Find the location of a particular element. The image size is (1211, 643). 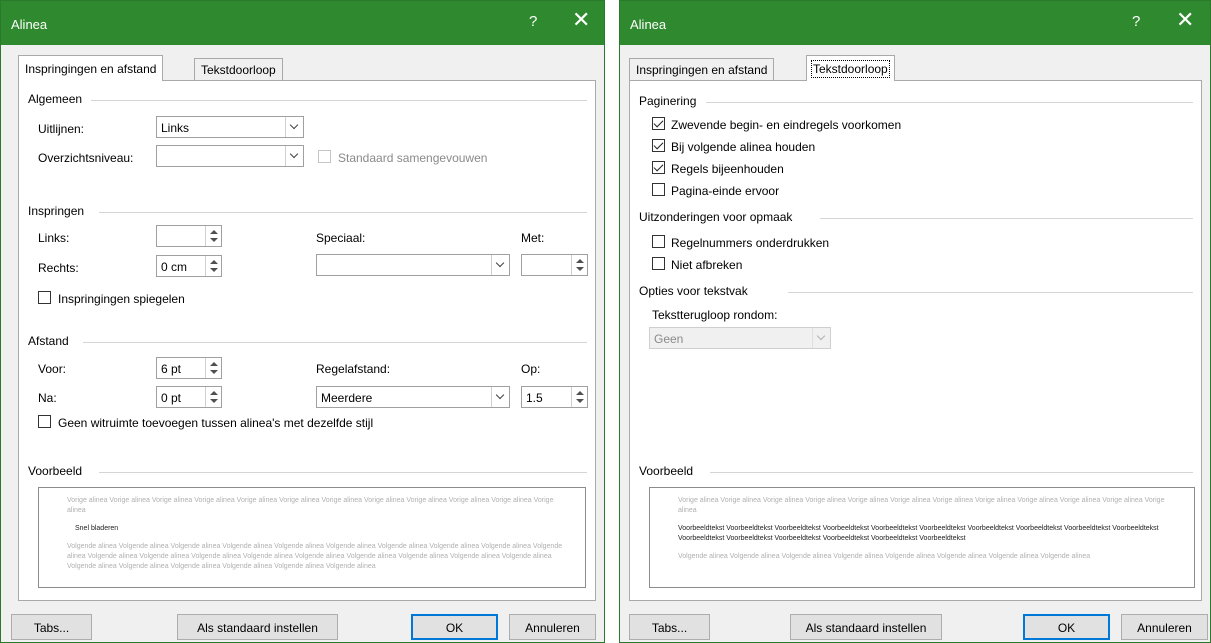

keep-lines-together-checkbox is located at coordinates (658, 167).